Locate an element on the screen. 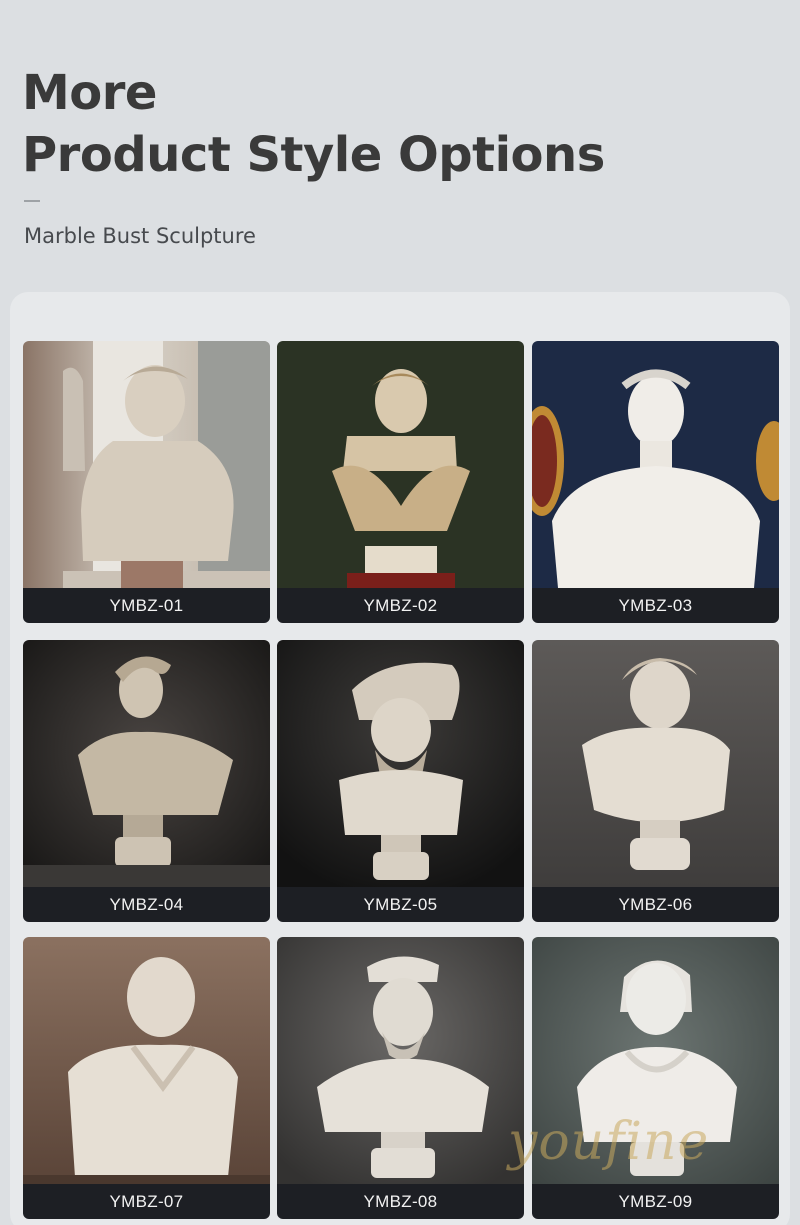  product-card: YMBZ-04 is located at coordinates (146, 781).